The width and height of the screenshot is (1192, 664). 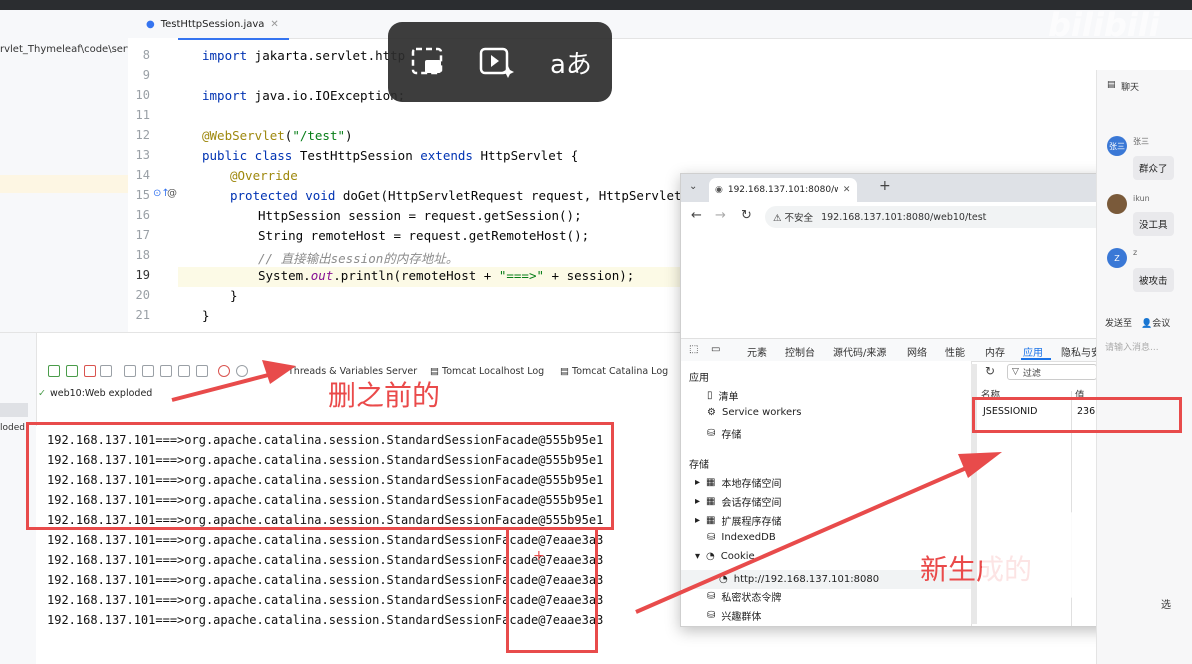 I want to click on cursor-marker: +, so click(x=539, y=556).